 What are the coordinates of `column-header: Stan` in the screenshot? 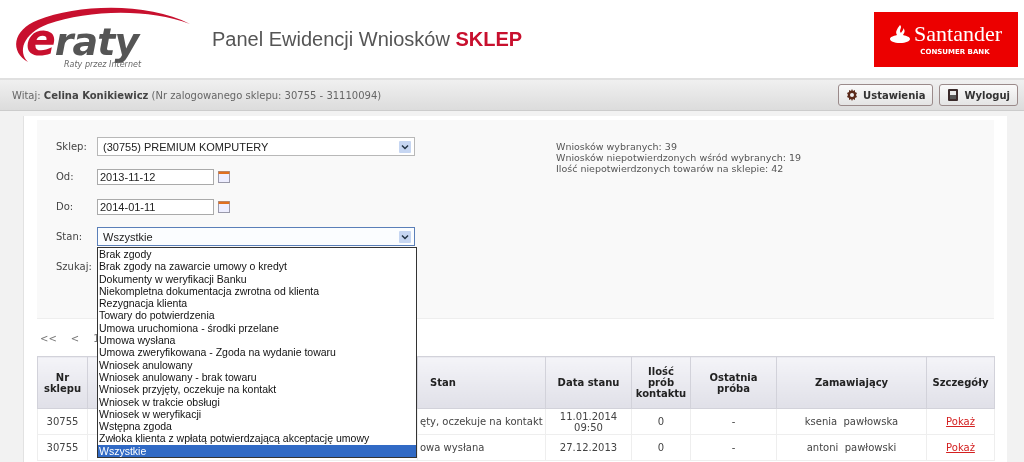 It's located at (481, 382).